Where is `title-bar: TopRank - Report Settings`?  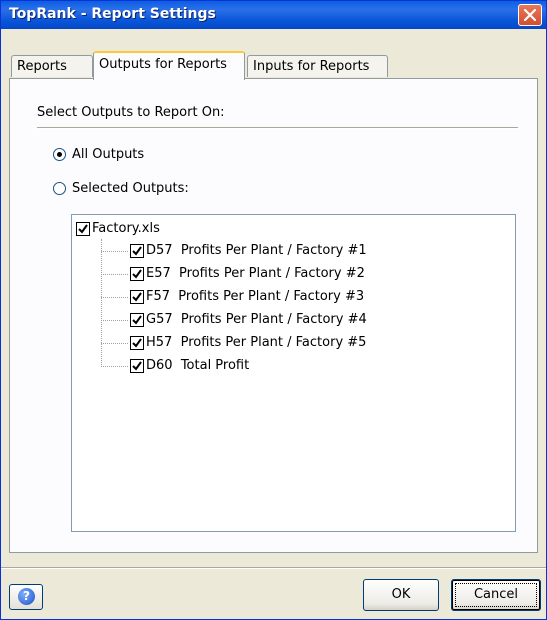
title-bar: TopRank - Report Settings is located at coordinates (273, 15).